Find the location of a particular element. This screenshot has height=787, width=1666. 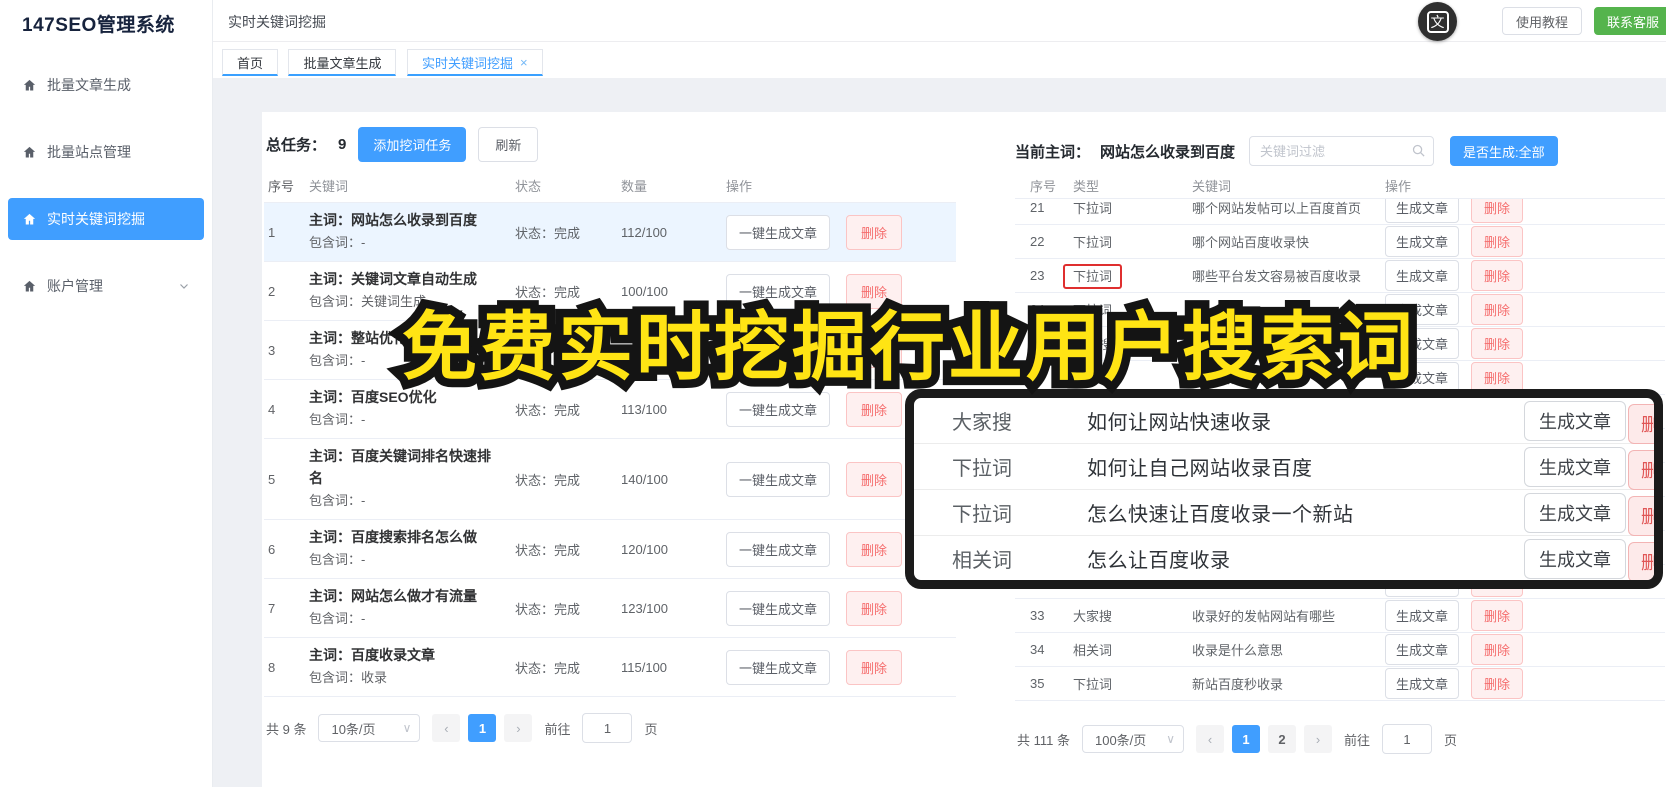

task-main-word: 主词：百度关键词排名快速排名 is located at coordinates (400, 467).